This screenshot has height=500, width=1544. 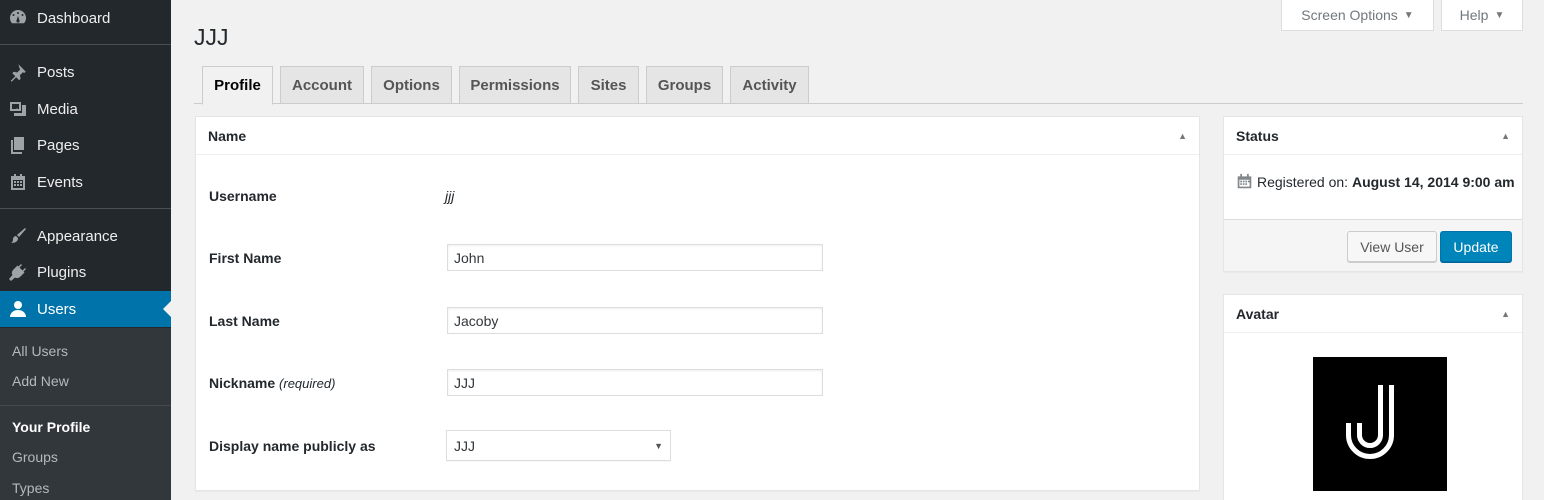 I want to click on submenu-separator, so click(x=85, y=405).